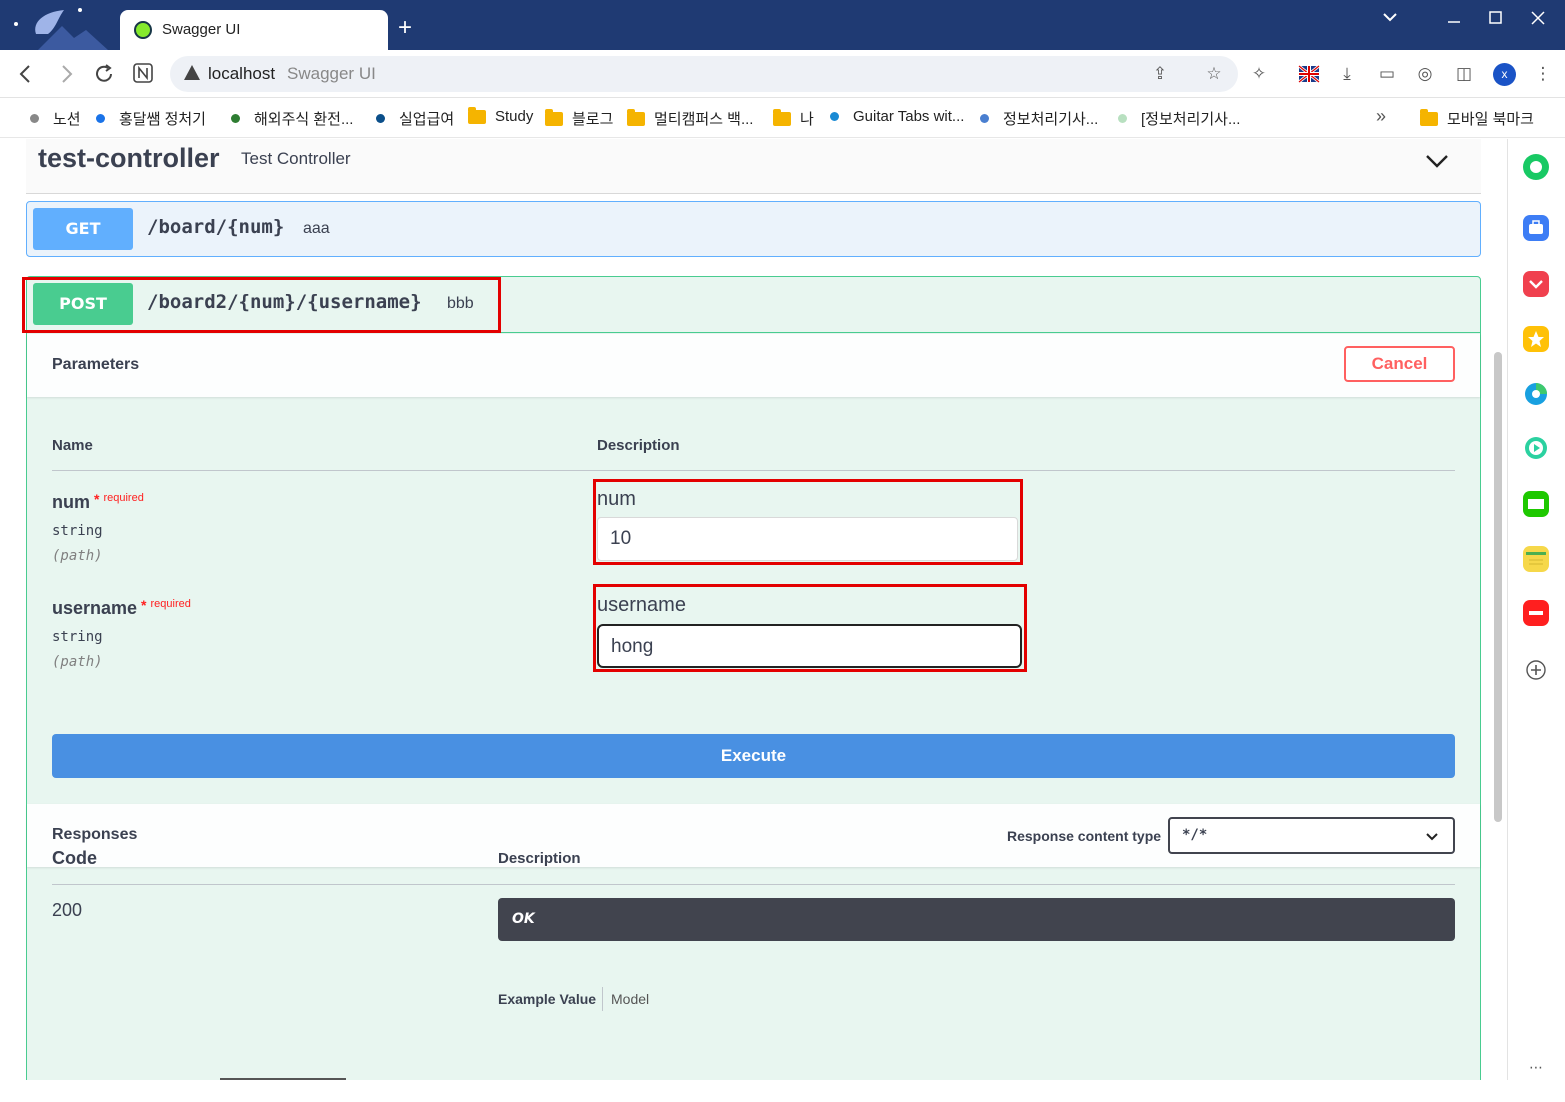 This screenshot has width=1565, height=1102. Describe the element at coordinates (1538, 20) in the screenshot. I see `close-icon` at that location.